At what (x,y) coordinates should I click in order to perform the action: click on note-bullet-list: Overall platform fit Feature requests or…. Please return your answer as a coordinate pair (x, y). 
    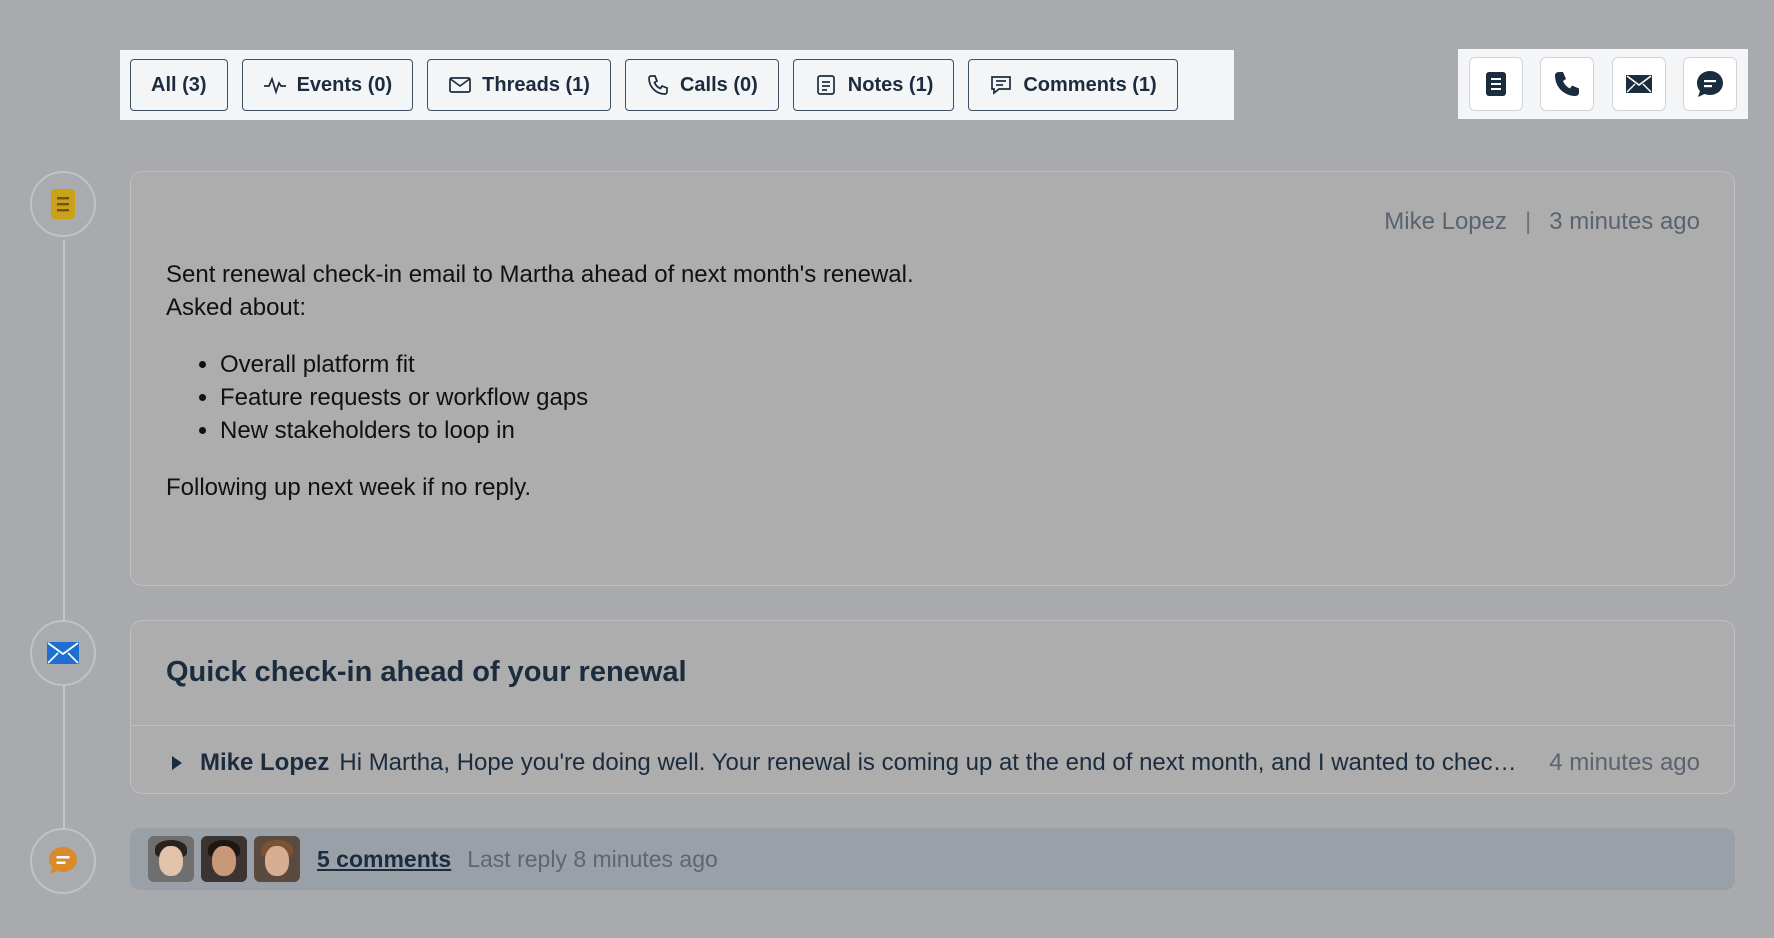
    Looking at the image, I should click on (567, 397).